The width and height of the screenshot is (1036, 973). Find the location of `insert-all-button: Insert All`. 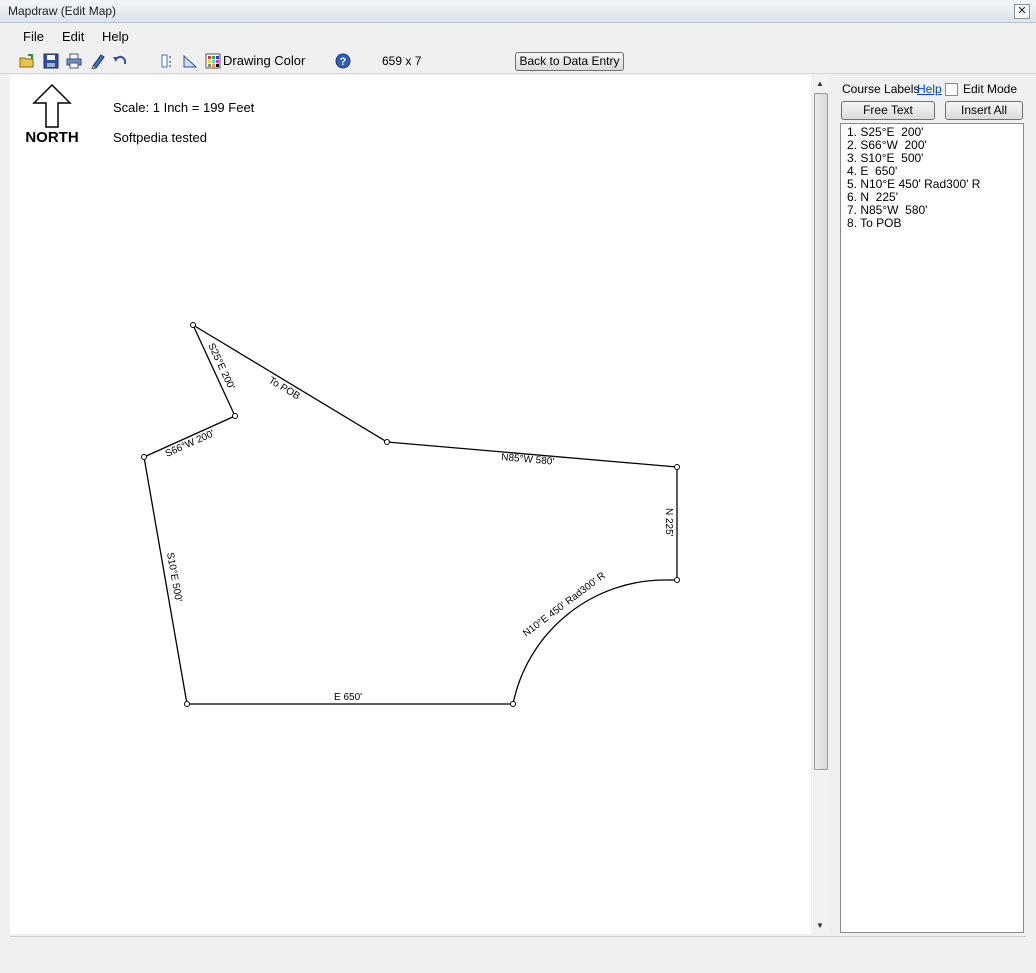

insert-all-button: Insert All is located at coordinates (984, 110).